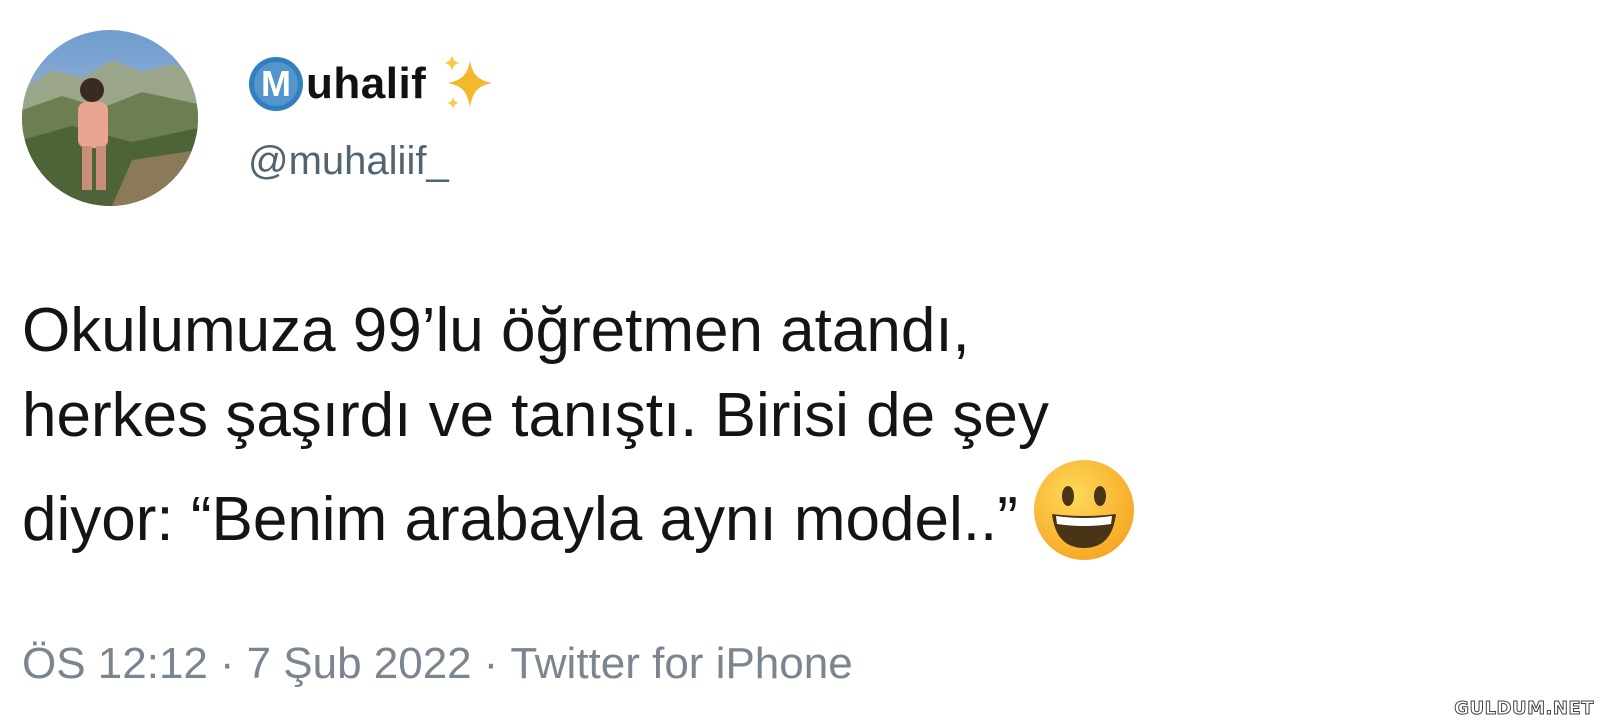 This screenshot has height=723, width=1600. I want to click on tweet-meta: ÖS 12:12 · 7 Şub 2022 · Twitter for iPhone, so click(437, 664).